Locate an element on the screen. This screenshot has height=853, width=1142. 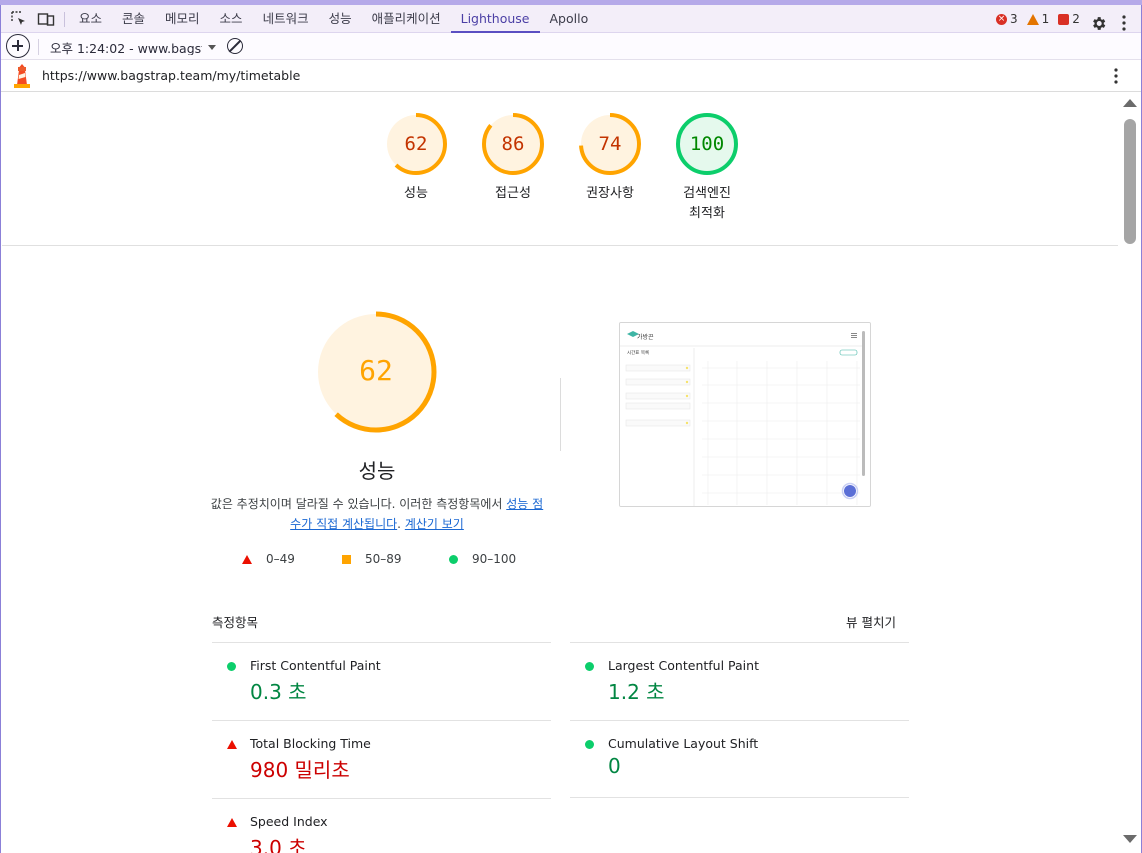
device-toolbar-icon is located at coordinates (46, 19).